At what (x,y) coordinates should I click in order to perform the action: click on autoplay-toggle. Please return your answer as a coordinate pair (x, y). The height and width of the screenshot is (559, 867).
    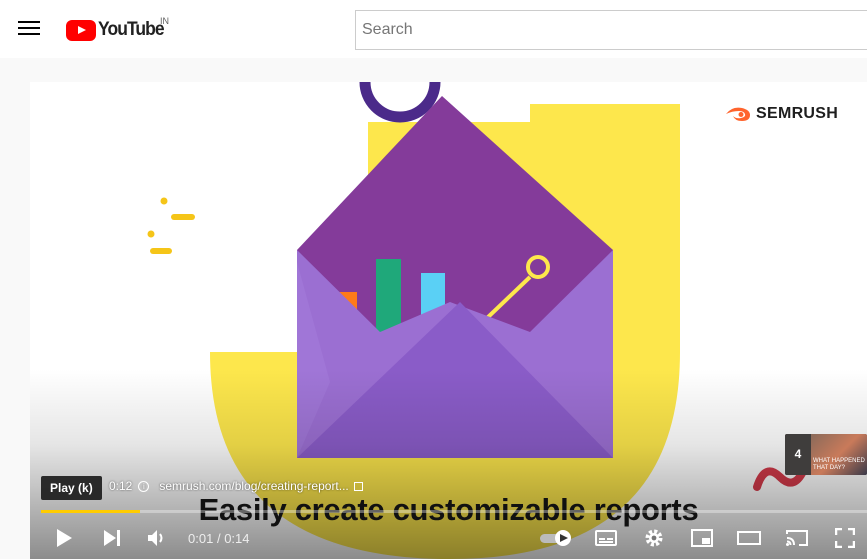
    Looking at the image, I should click on (556, 538).